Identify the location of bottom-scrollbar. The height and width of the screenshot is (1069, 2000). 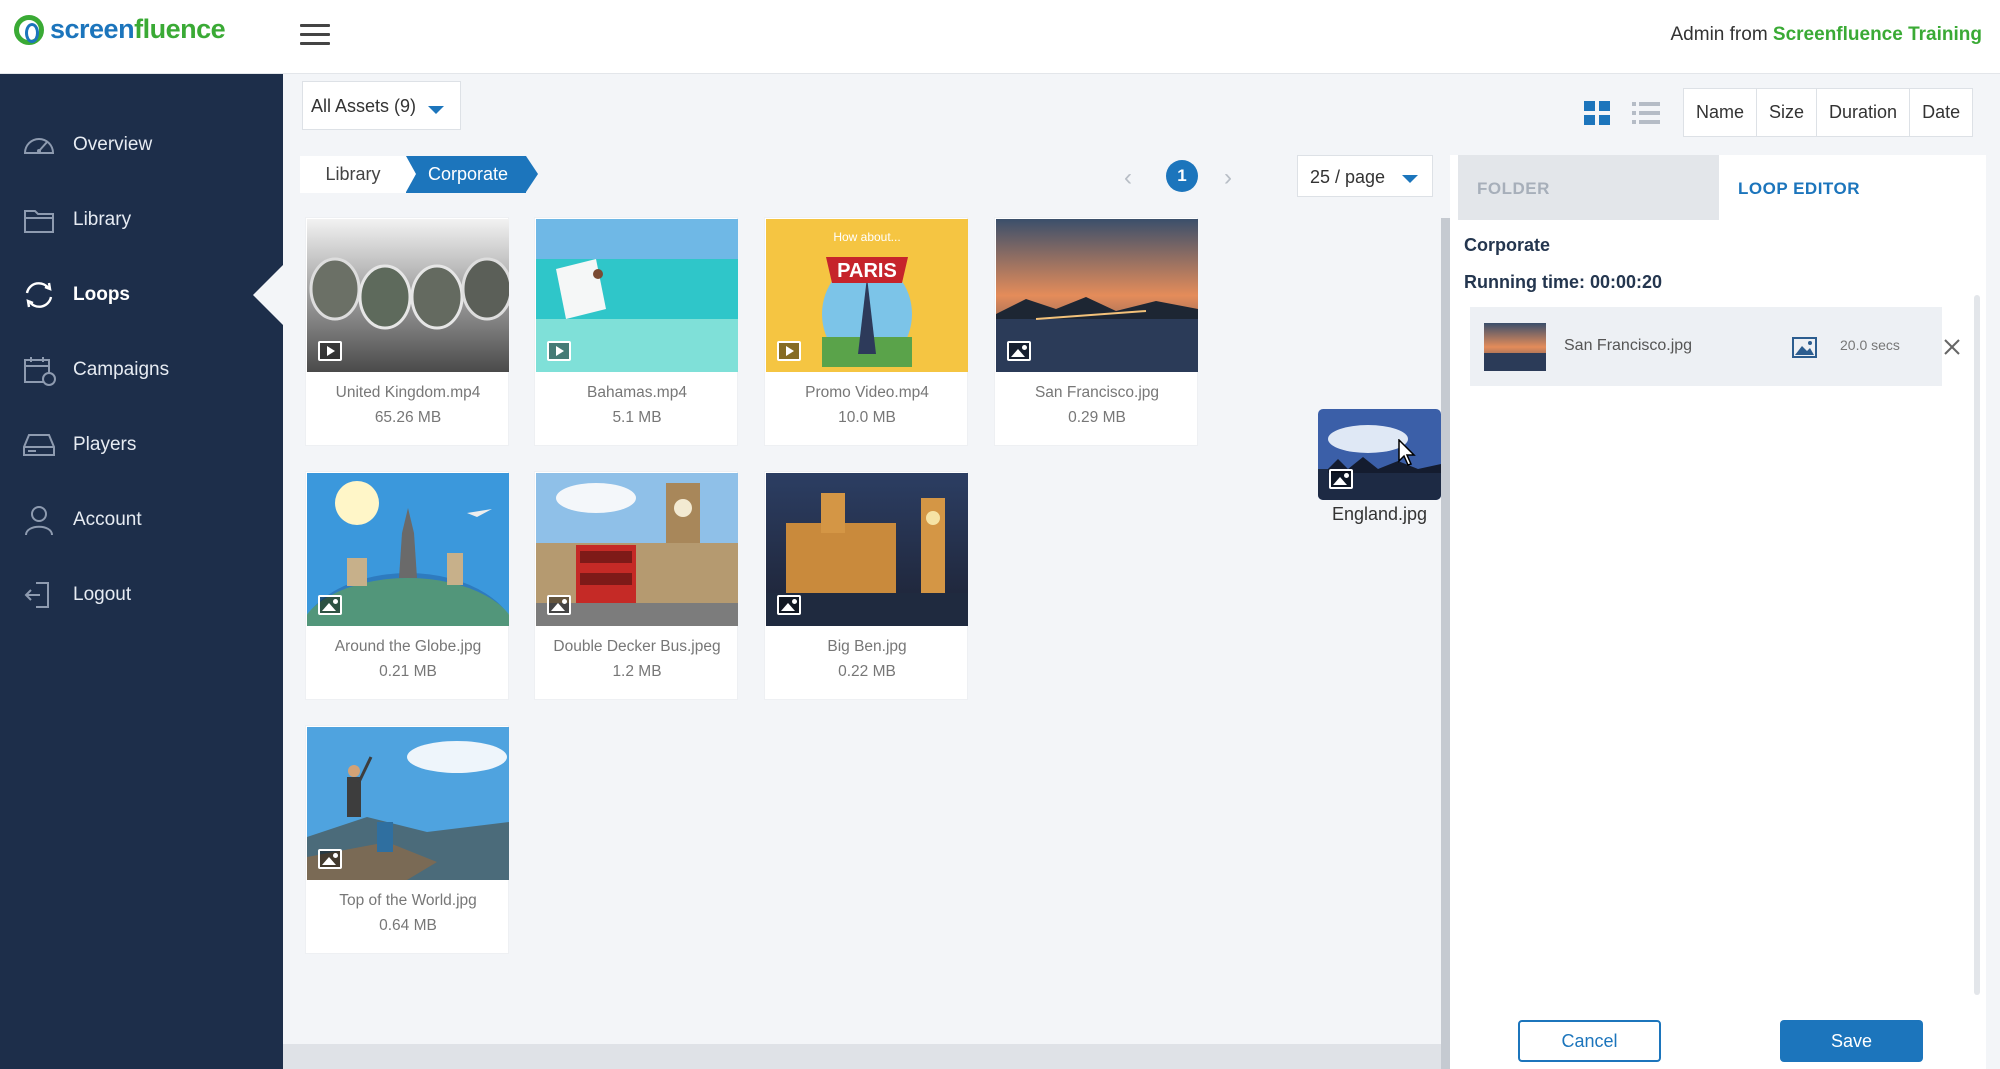
(862, 1056).